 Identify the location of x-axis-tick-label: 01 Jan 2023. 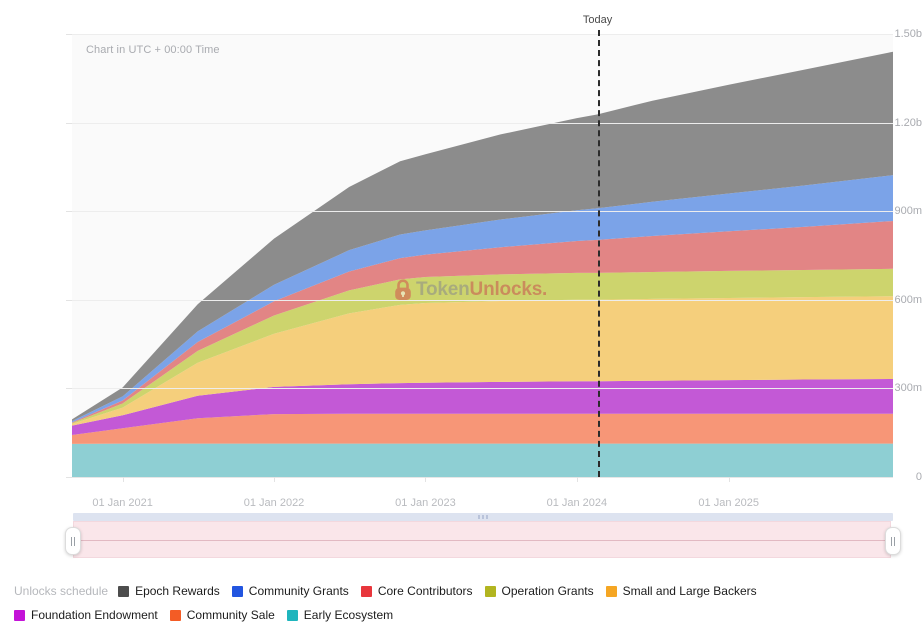
(425, 503).